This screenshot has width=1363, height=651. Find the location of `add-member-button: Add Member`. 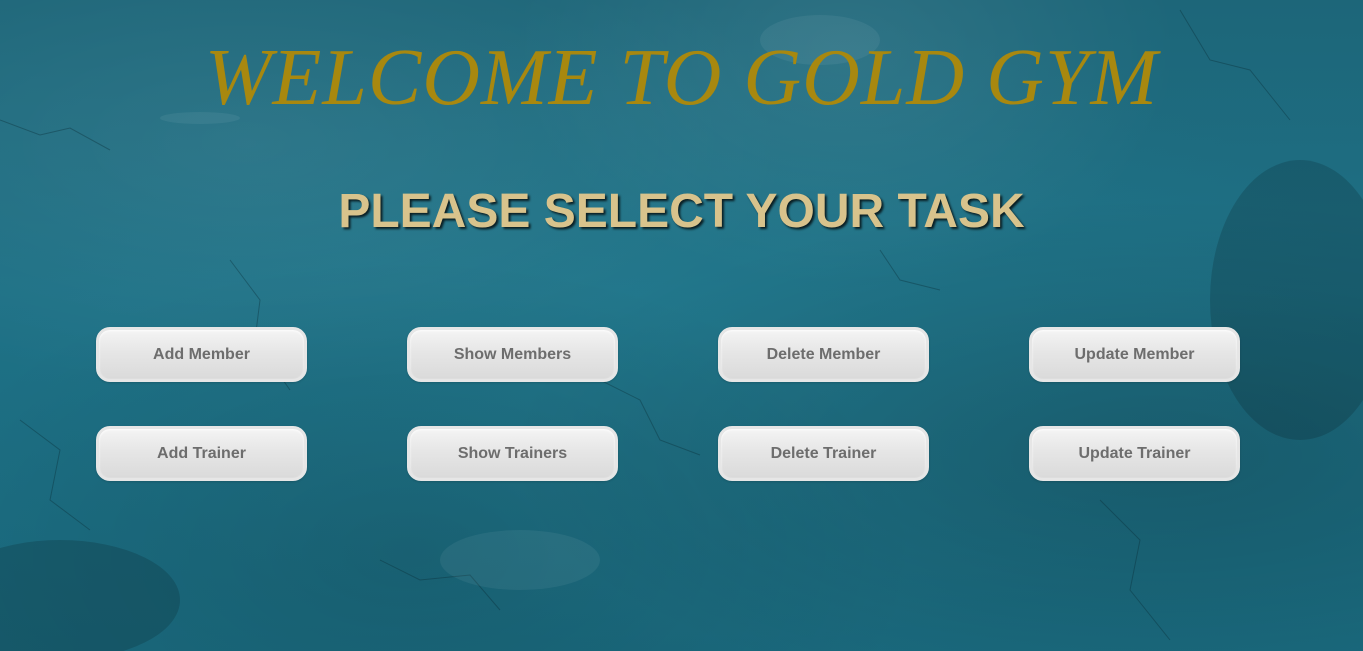

add-member-button: Add Member is located at coordinates (201, 354).